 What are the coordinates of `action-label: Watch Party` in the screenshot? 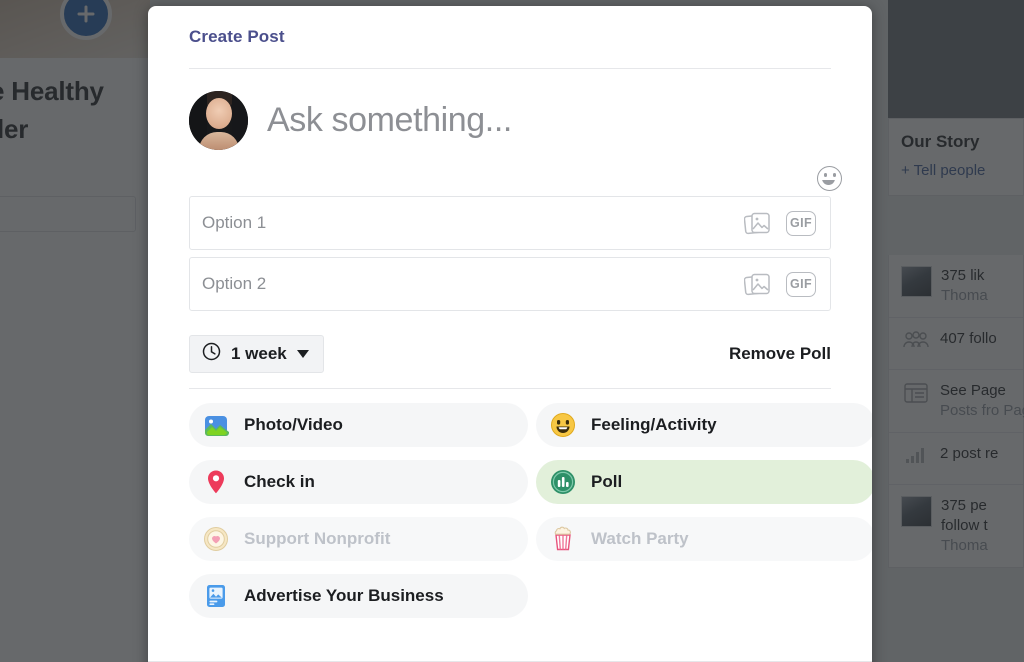 It's located at (640, 538).